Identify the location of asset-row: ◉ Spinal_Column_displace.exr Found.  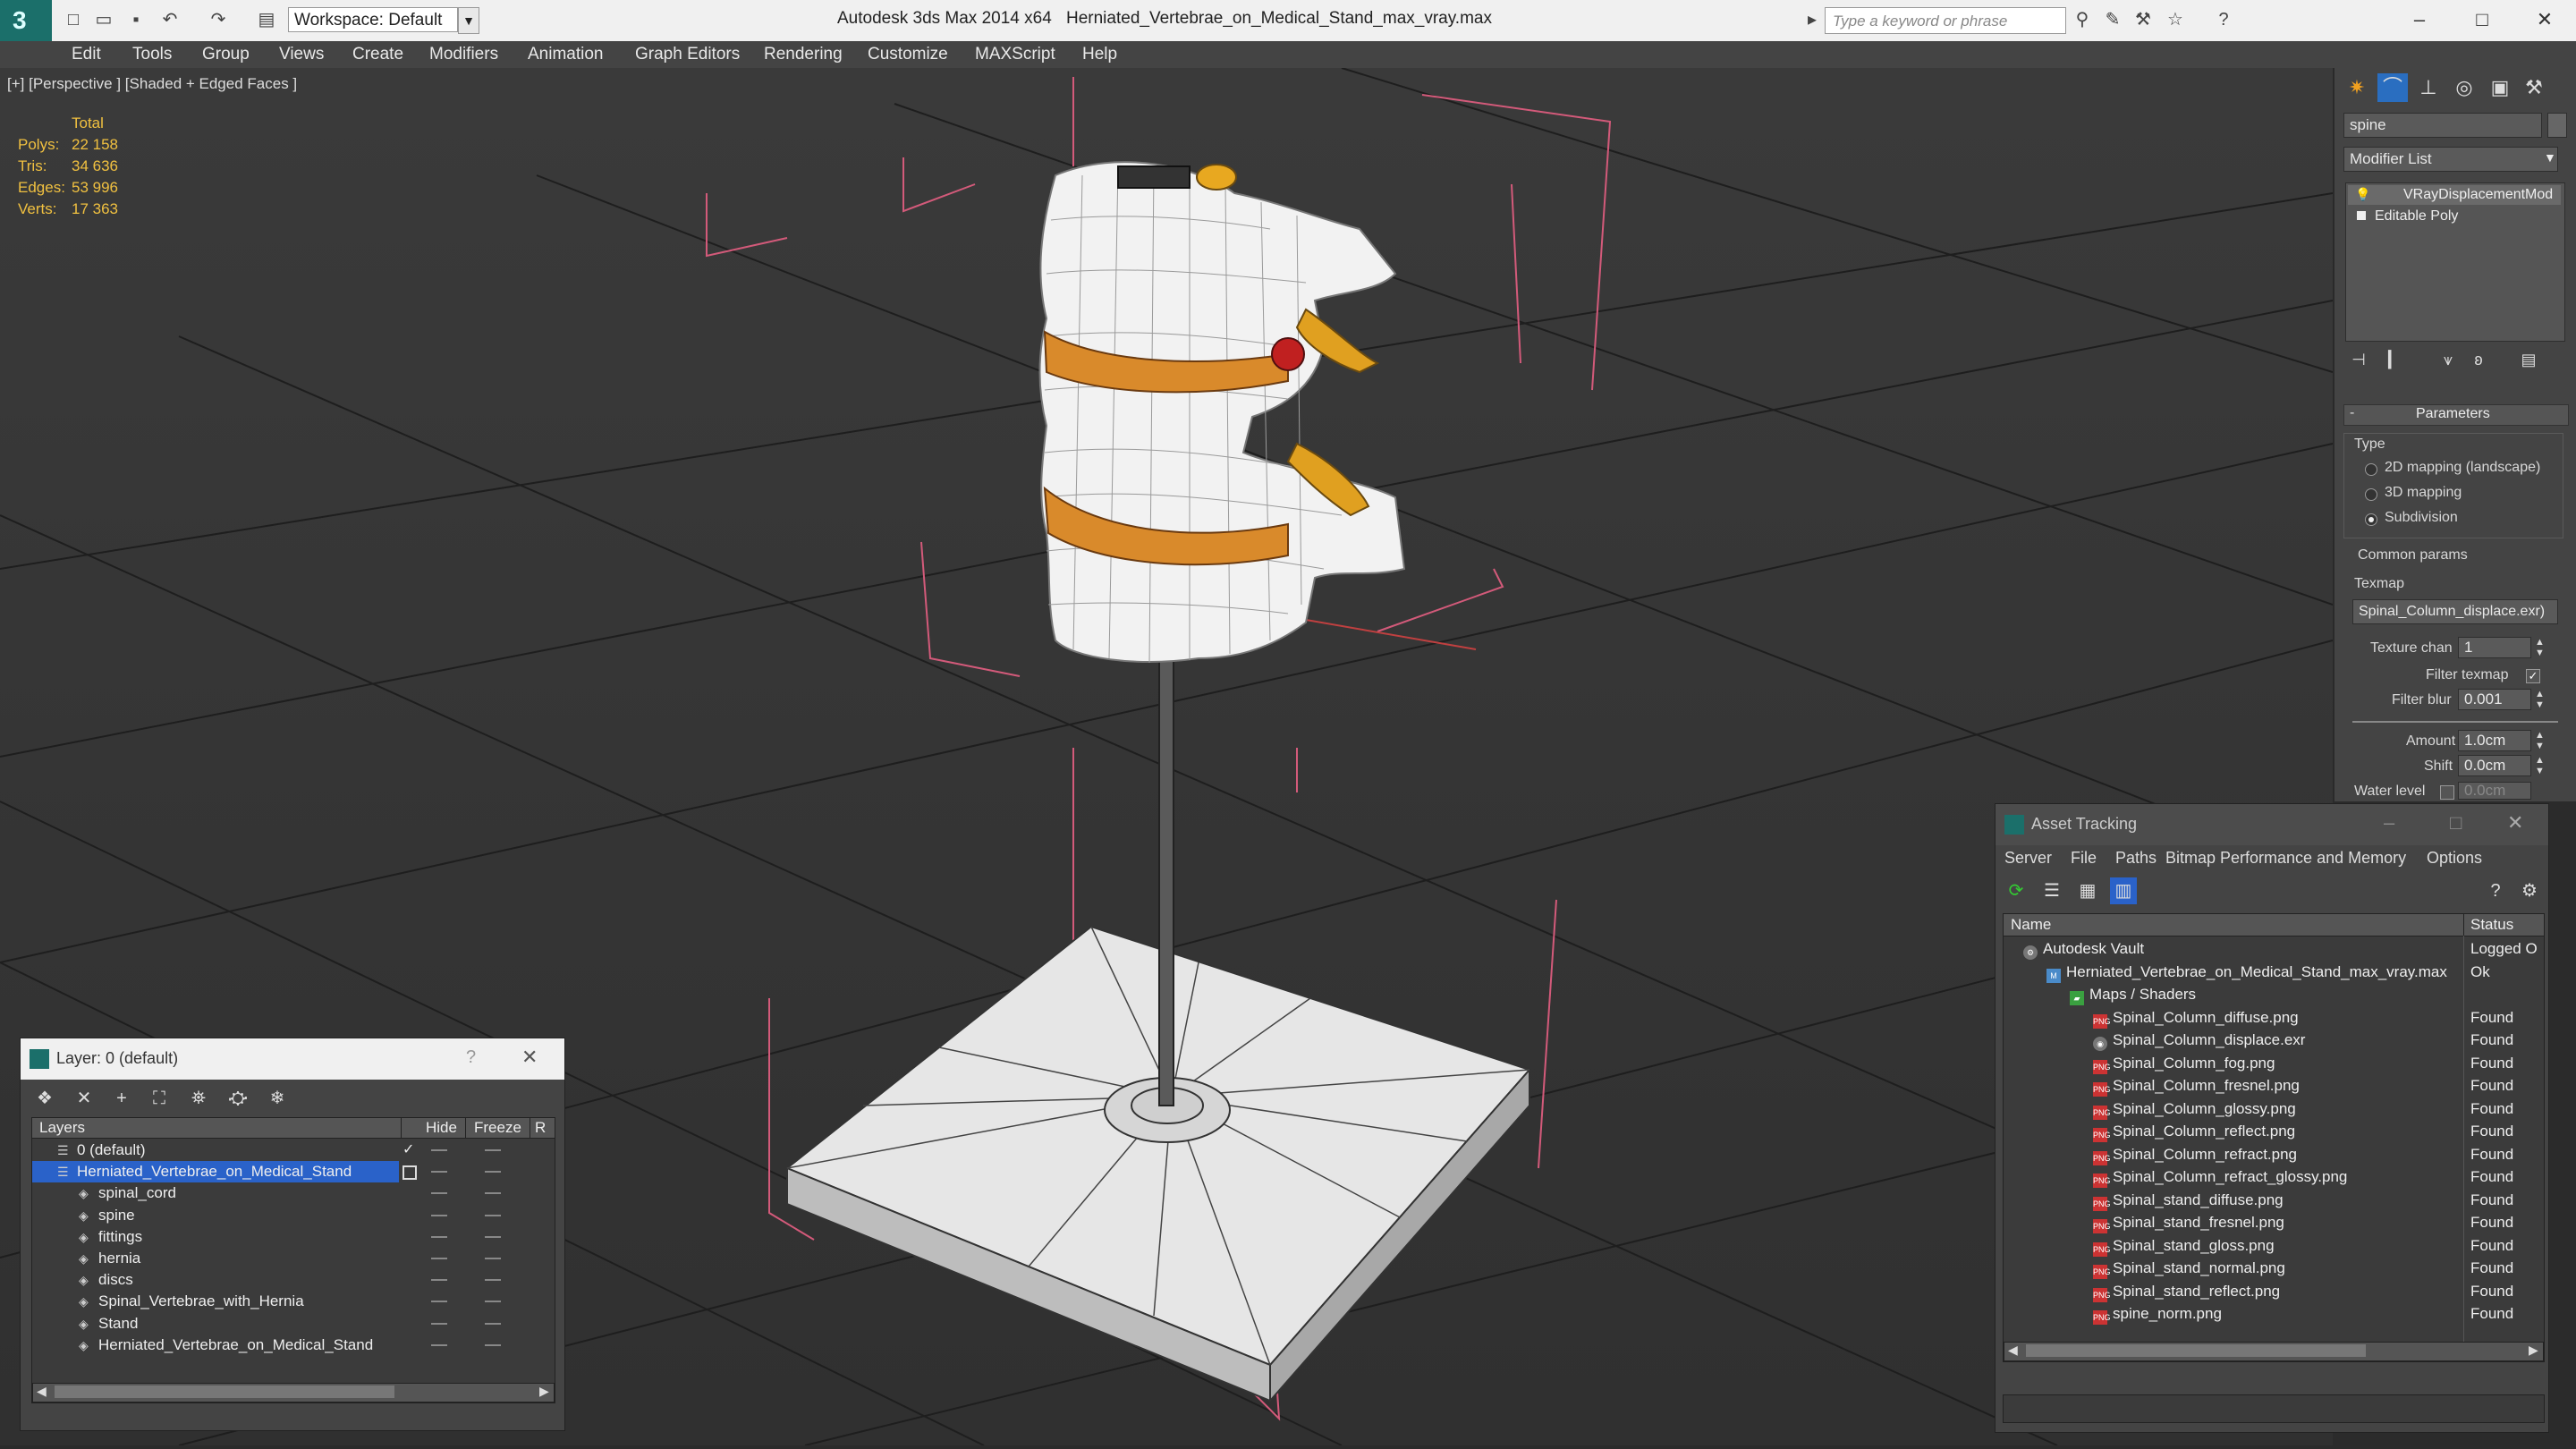
(2274, 1040).